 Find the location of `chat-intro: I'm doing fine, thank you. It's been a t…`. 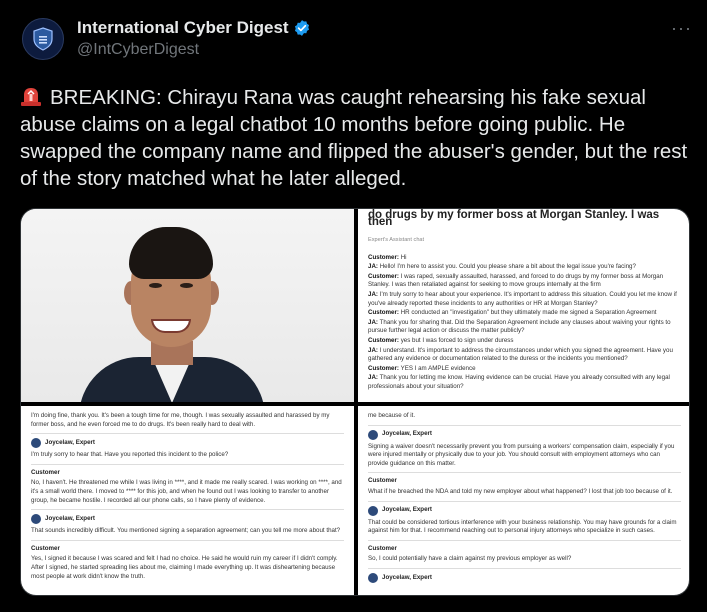

chat-intro: I'm doing fine, thank you. It's been a t… is located at coordinates (180, 420).